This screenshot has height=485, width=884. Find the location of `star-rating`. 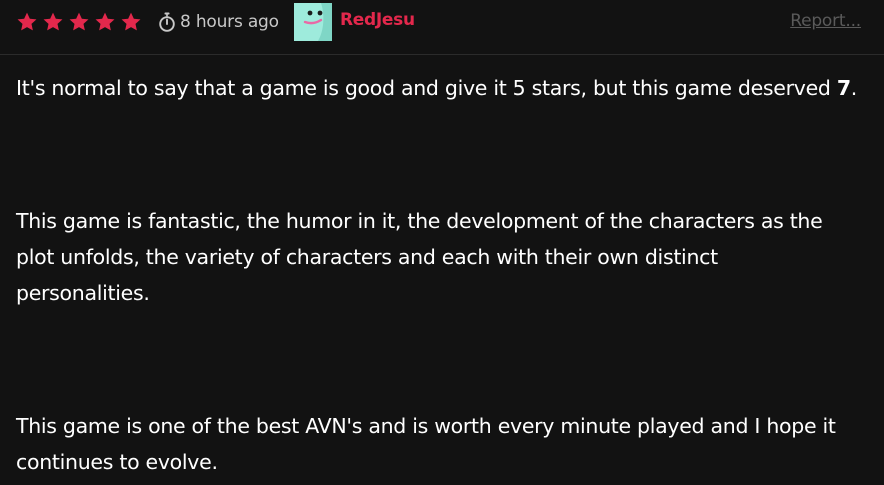

star-rating is located at coordinates (79, 22).